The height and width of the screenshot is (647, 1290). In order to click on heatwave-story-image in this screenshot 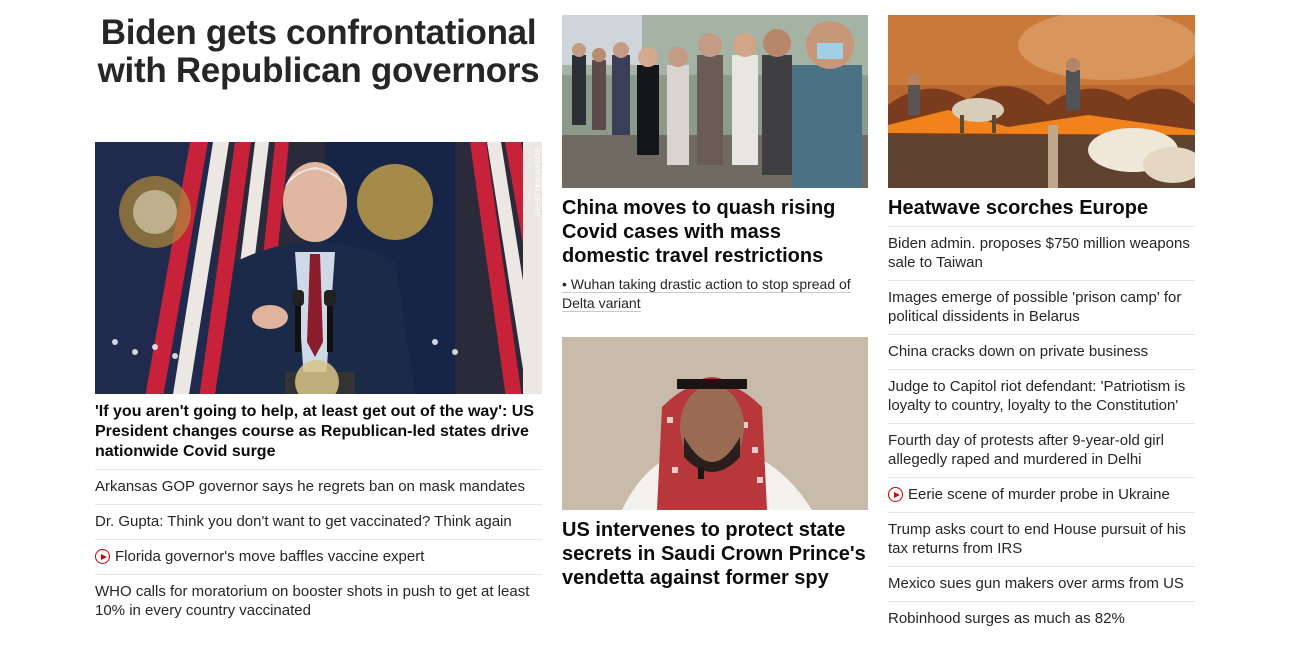, I will do `click(1041, 101)`.